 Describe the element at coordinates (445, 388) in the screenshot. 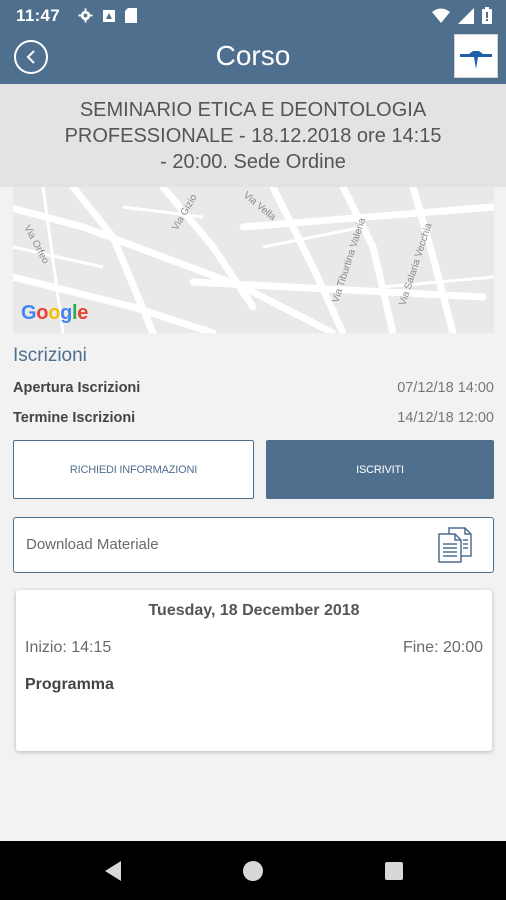

I see `registration-open-value: 07/12/18 14:00` at that location.